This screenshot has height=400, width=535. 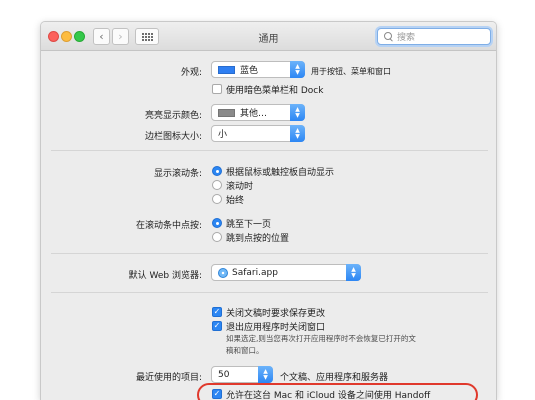 What do you see at coordinates (268, 36) in the screenshot?
I see `title-bar: ‹ › 通用 搜索` at bounding box center [268, 36].